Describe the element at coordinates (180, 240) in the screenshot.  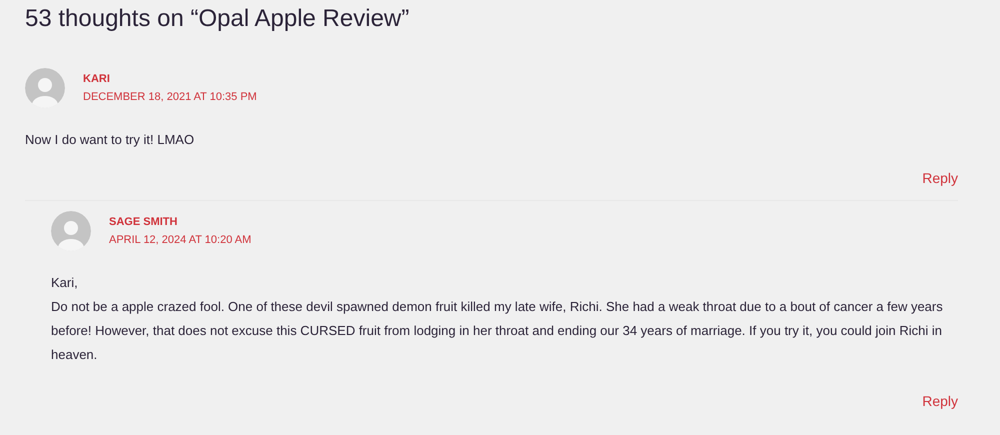
I see `comment-date: APRIL 12, 2024 AT 10:20 AM` at that location.